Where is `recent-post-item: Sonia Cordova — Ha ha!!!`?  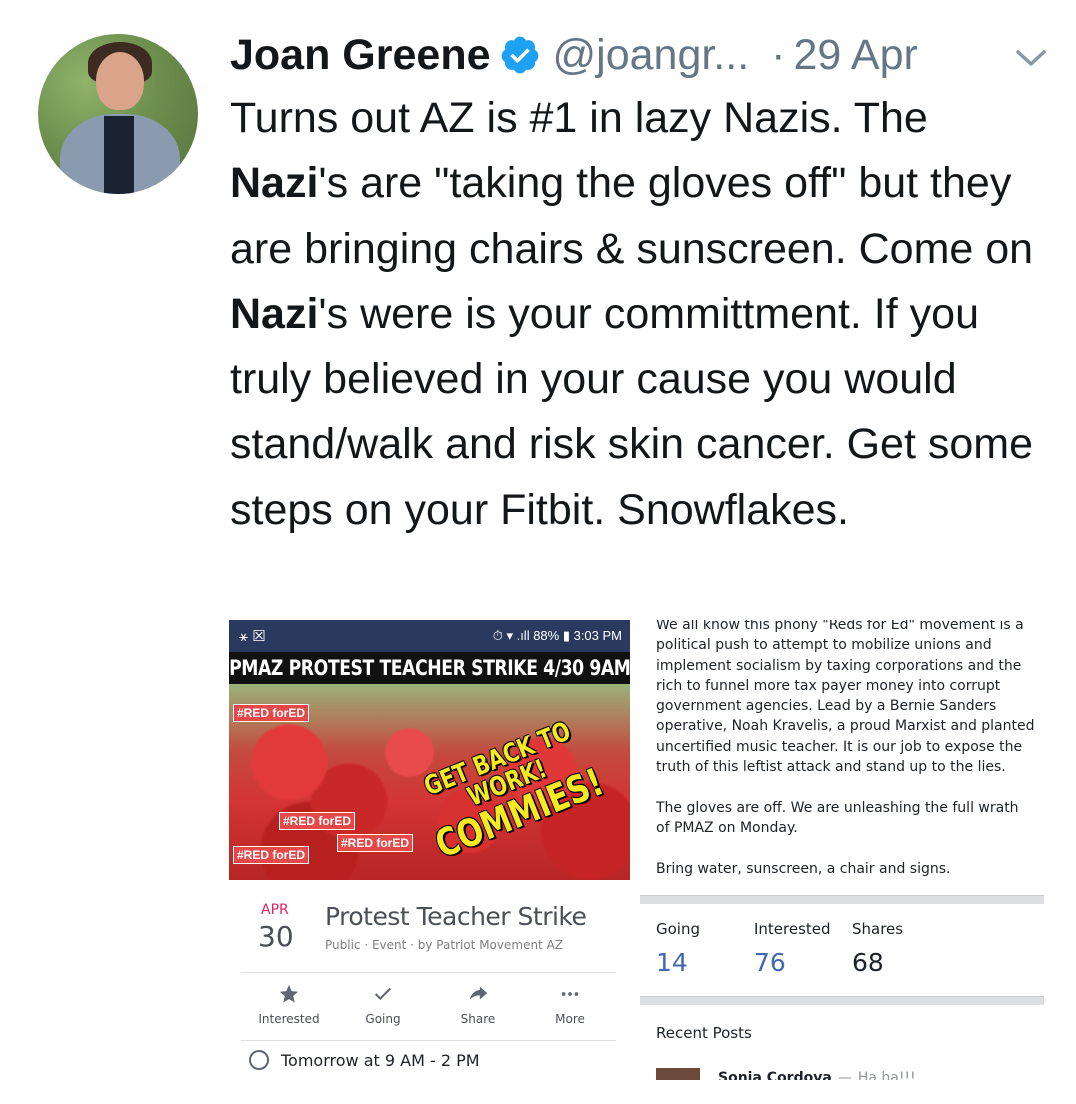
recent-post-item: Sonia Cordova — Ha ha!!! is located at coordinates (786, 1074).